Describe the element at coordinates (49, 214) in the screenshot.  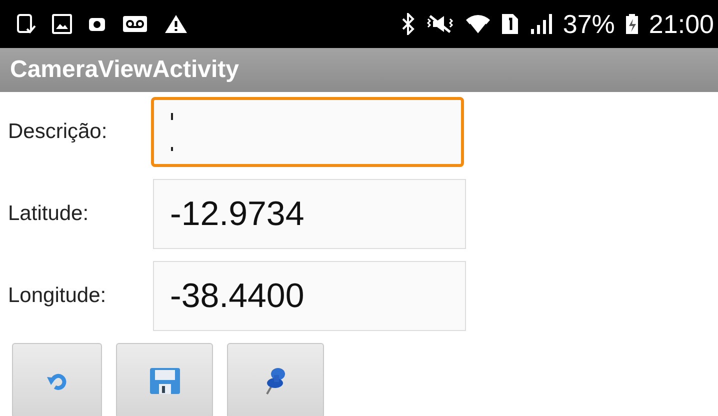
I see `field-label: Latitude:` at that location.